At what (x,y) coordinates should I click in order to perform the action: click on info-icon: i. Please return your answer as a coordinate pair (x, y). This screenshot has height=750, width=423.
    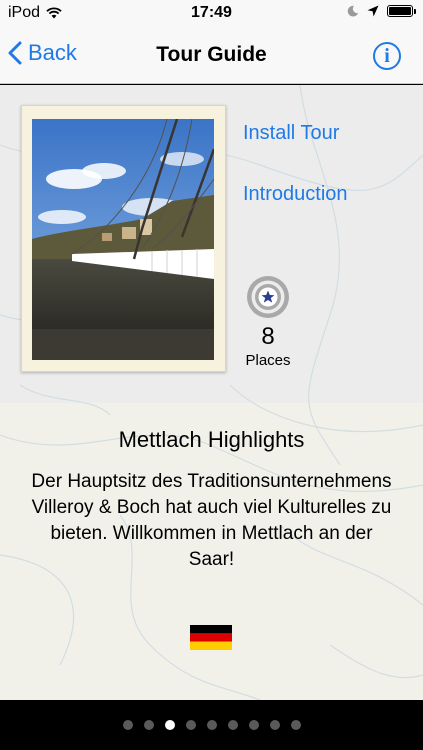
    Looking at the image, I should click on (387, 56).